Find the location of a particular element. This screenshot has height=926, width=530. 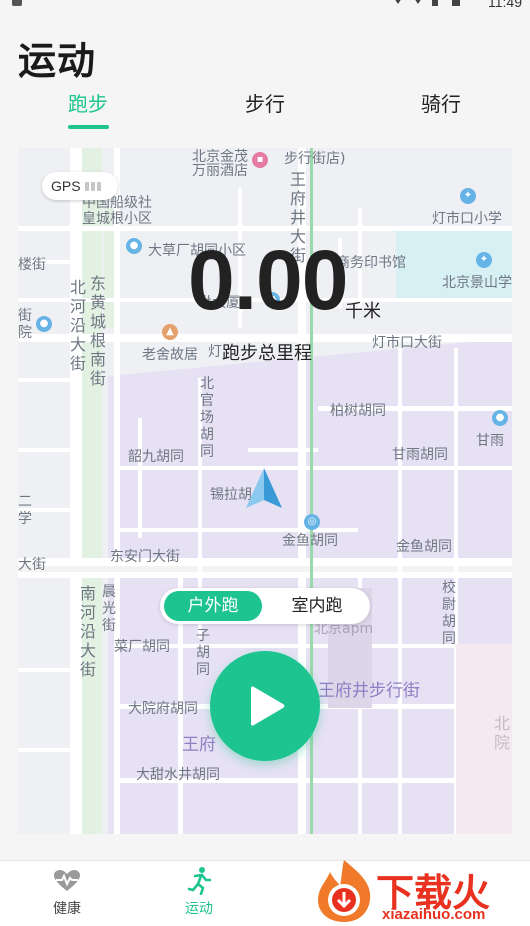

tab-running: 跑步 is located at coordinates (88, 102).